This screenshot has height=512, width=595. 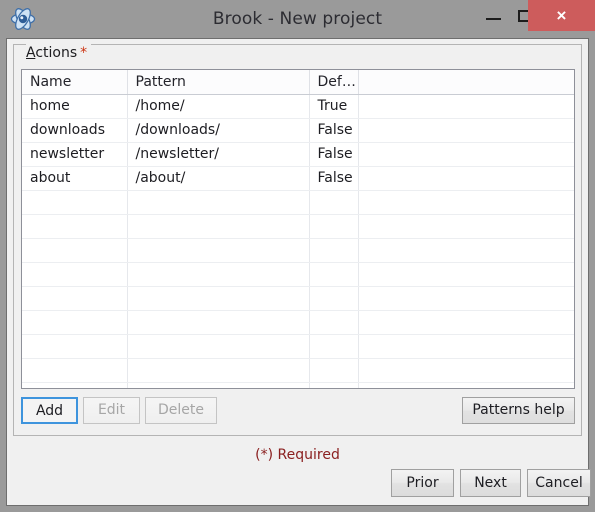 I want to click on table-row: newsletter/newsletter/False, so click(x=298, y=154).